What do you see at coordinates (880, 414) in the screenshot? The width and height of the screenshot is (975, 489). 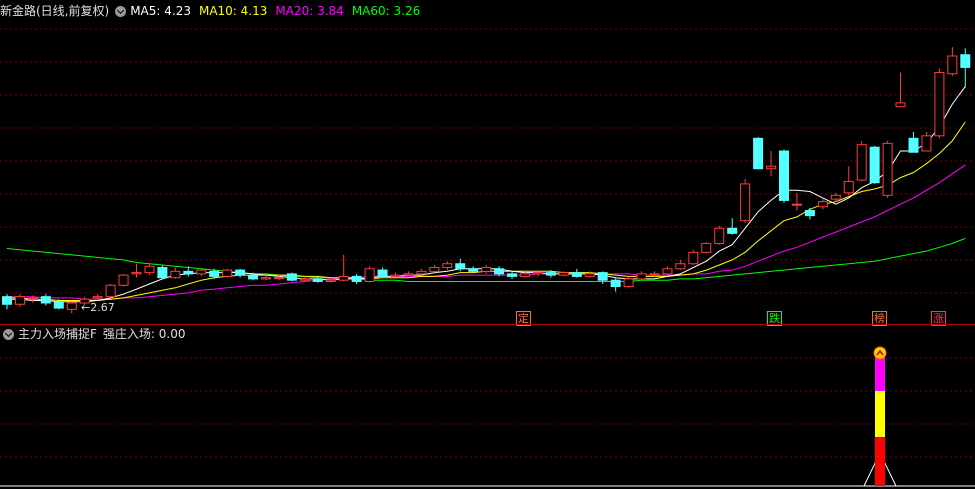 I see `signal-bar-yellow` at bounding box center [880, 414].